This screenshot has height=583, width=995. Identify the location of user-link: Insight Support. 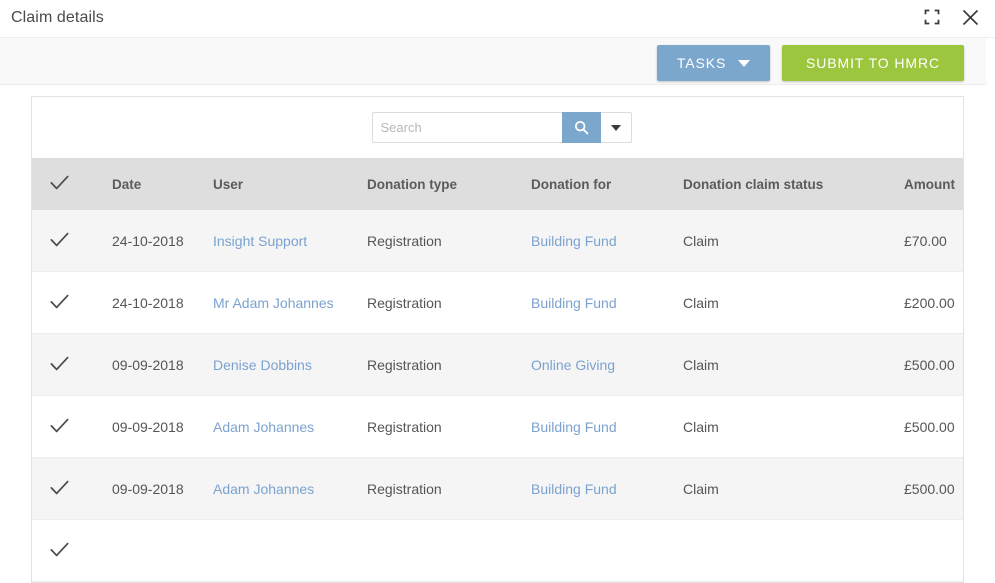
(260, 241).